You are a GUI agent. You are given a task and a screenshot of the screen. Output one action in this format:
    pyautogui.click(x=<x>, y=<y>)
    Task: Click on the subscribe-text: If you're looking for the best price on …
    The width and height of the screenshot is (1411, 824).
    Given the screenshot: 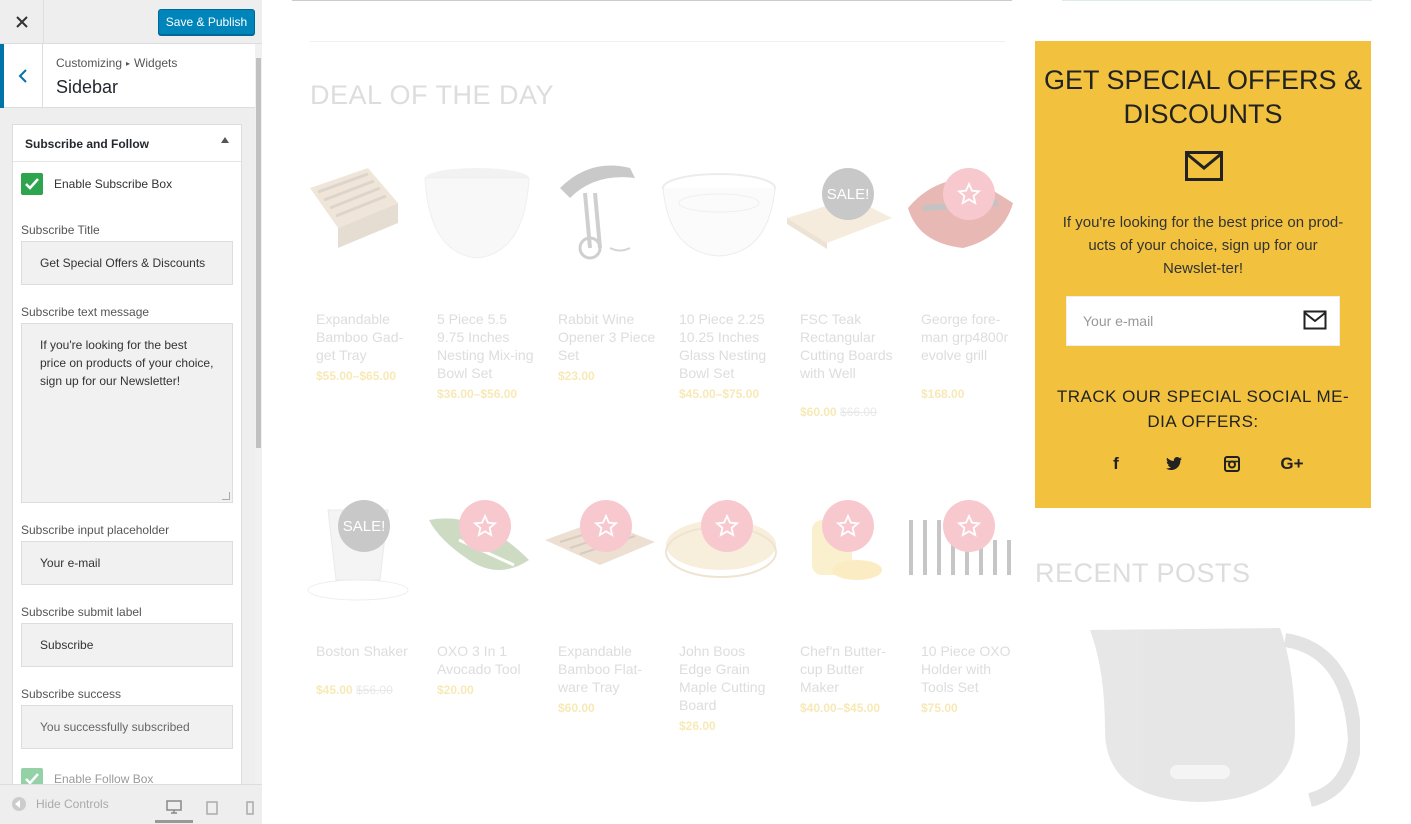 What is the action you would take?
    pyautogui.click(x=1203, y=245)
    